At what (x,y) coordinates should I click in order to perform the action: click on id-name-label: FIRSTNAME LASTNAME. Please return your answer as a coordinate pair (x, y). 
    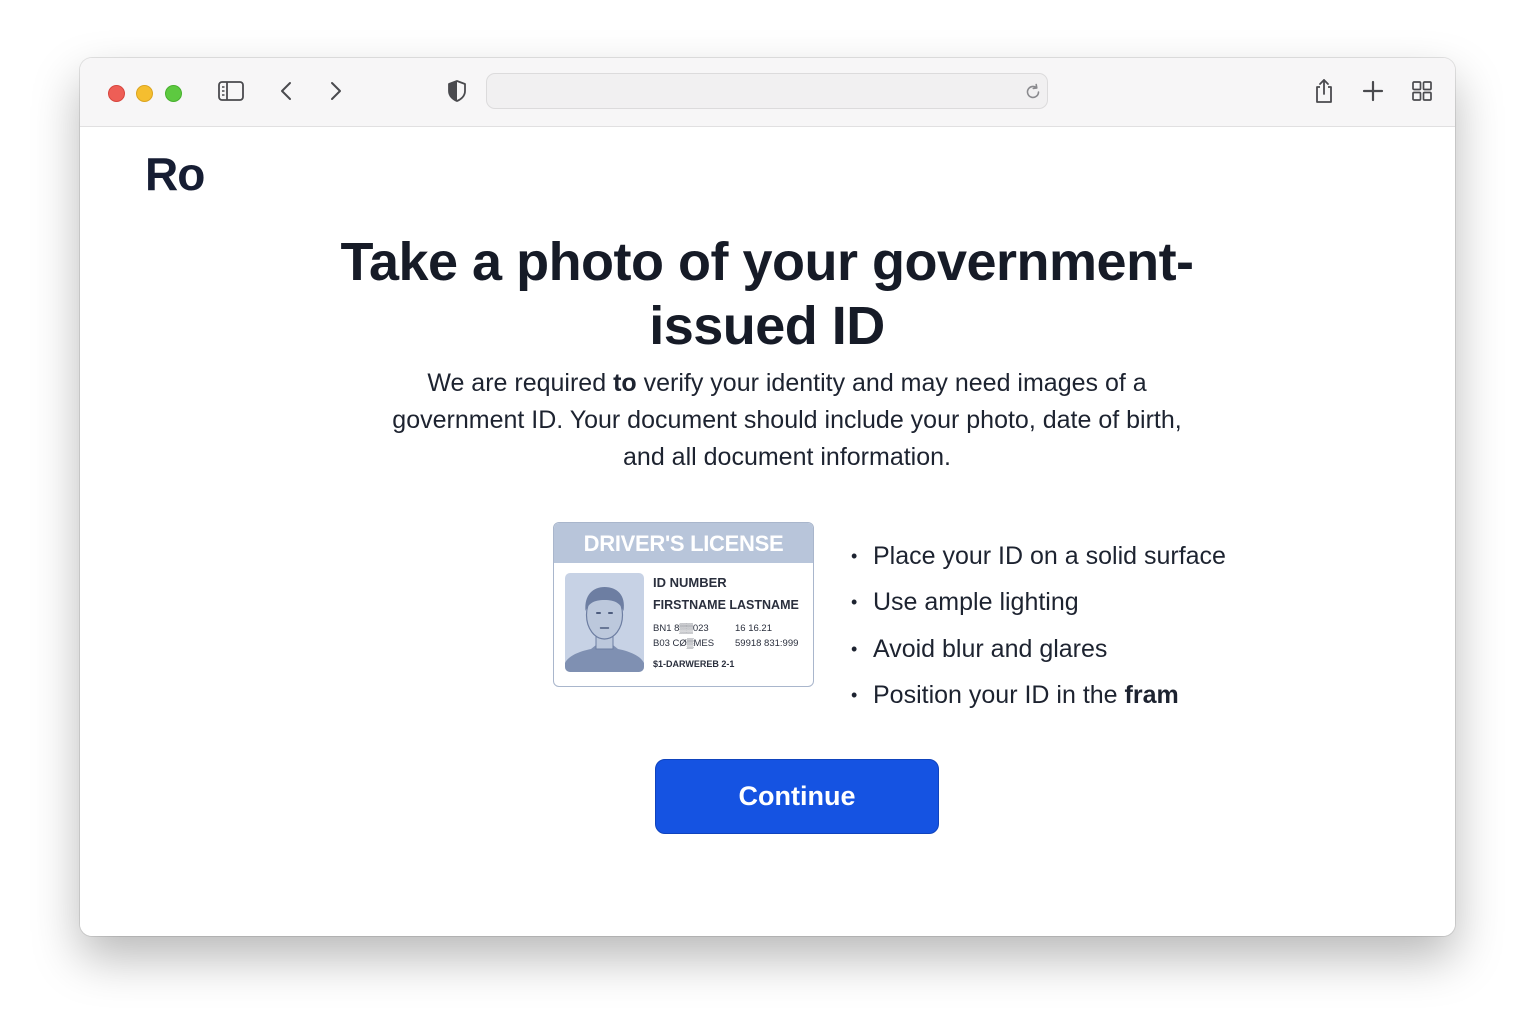
    Looking at the image, I should click on (726, 605).